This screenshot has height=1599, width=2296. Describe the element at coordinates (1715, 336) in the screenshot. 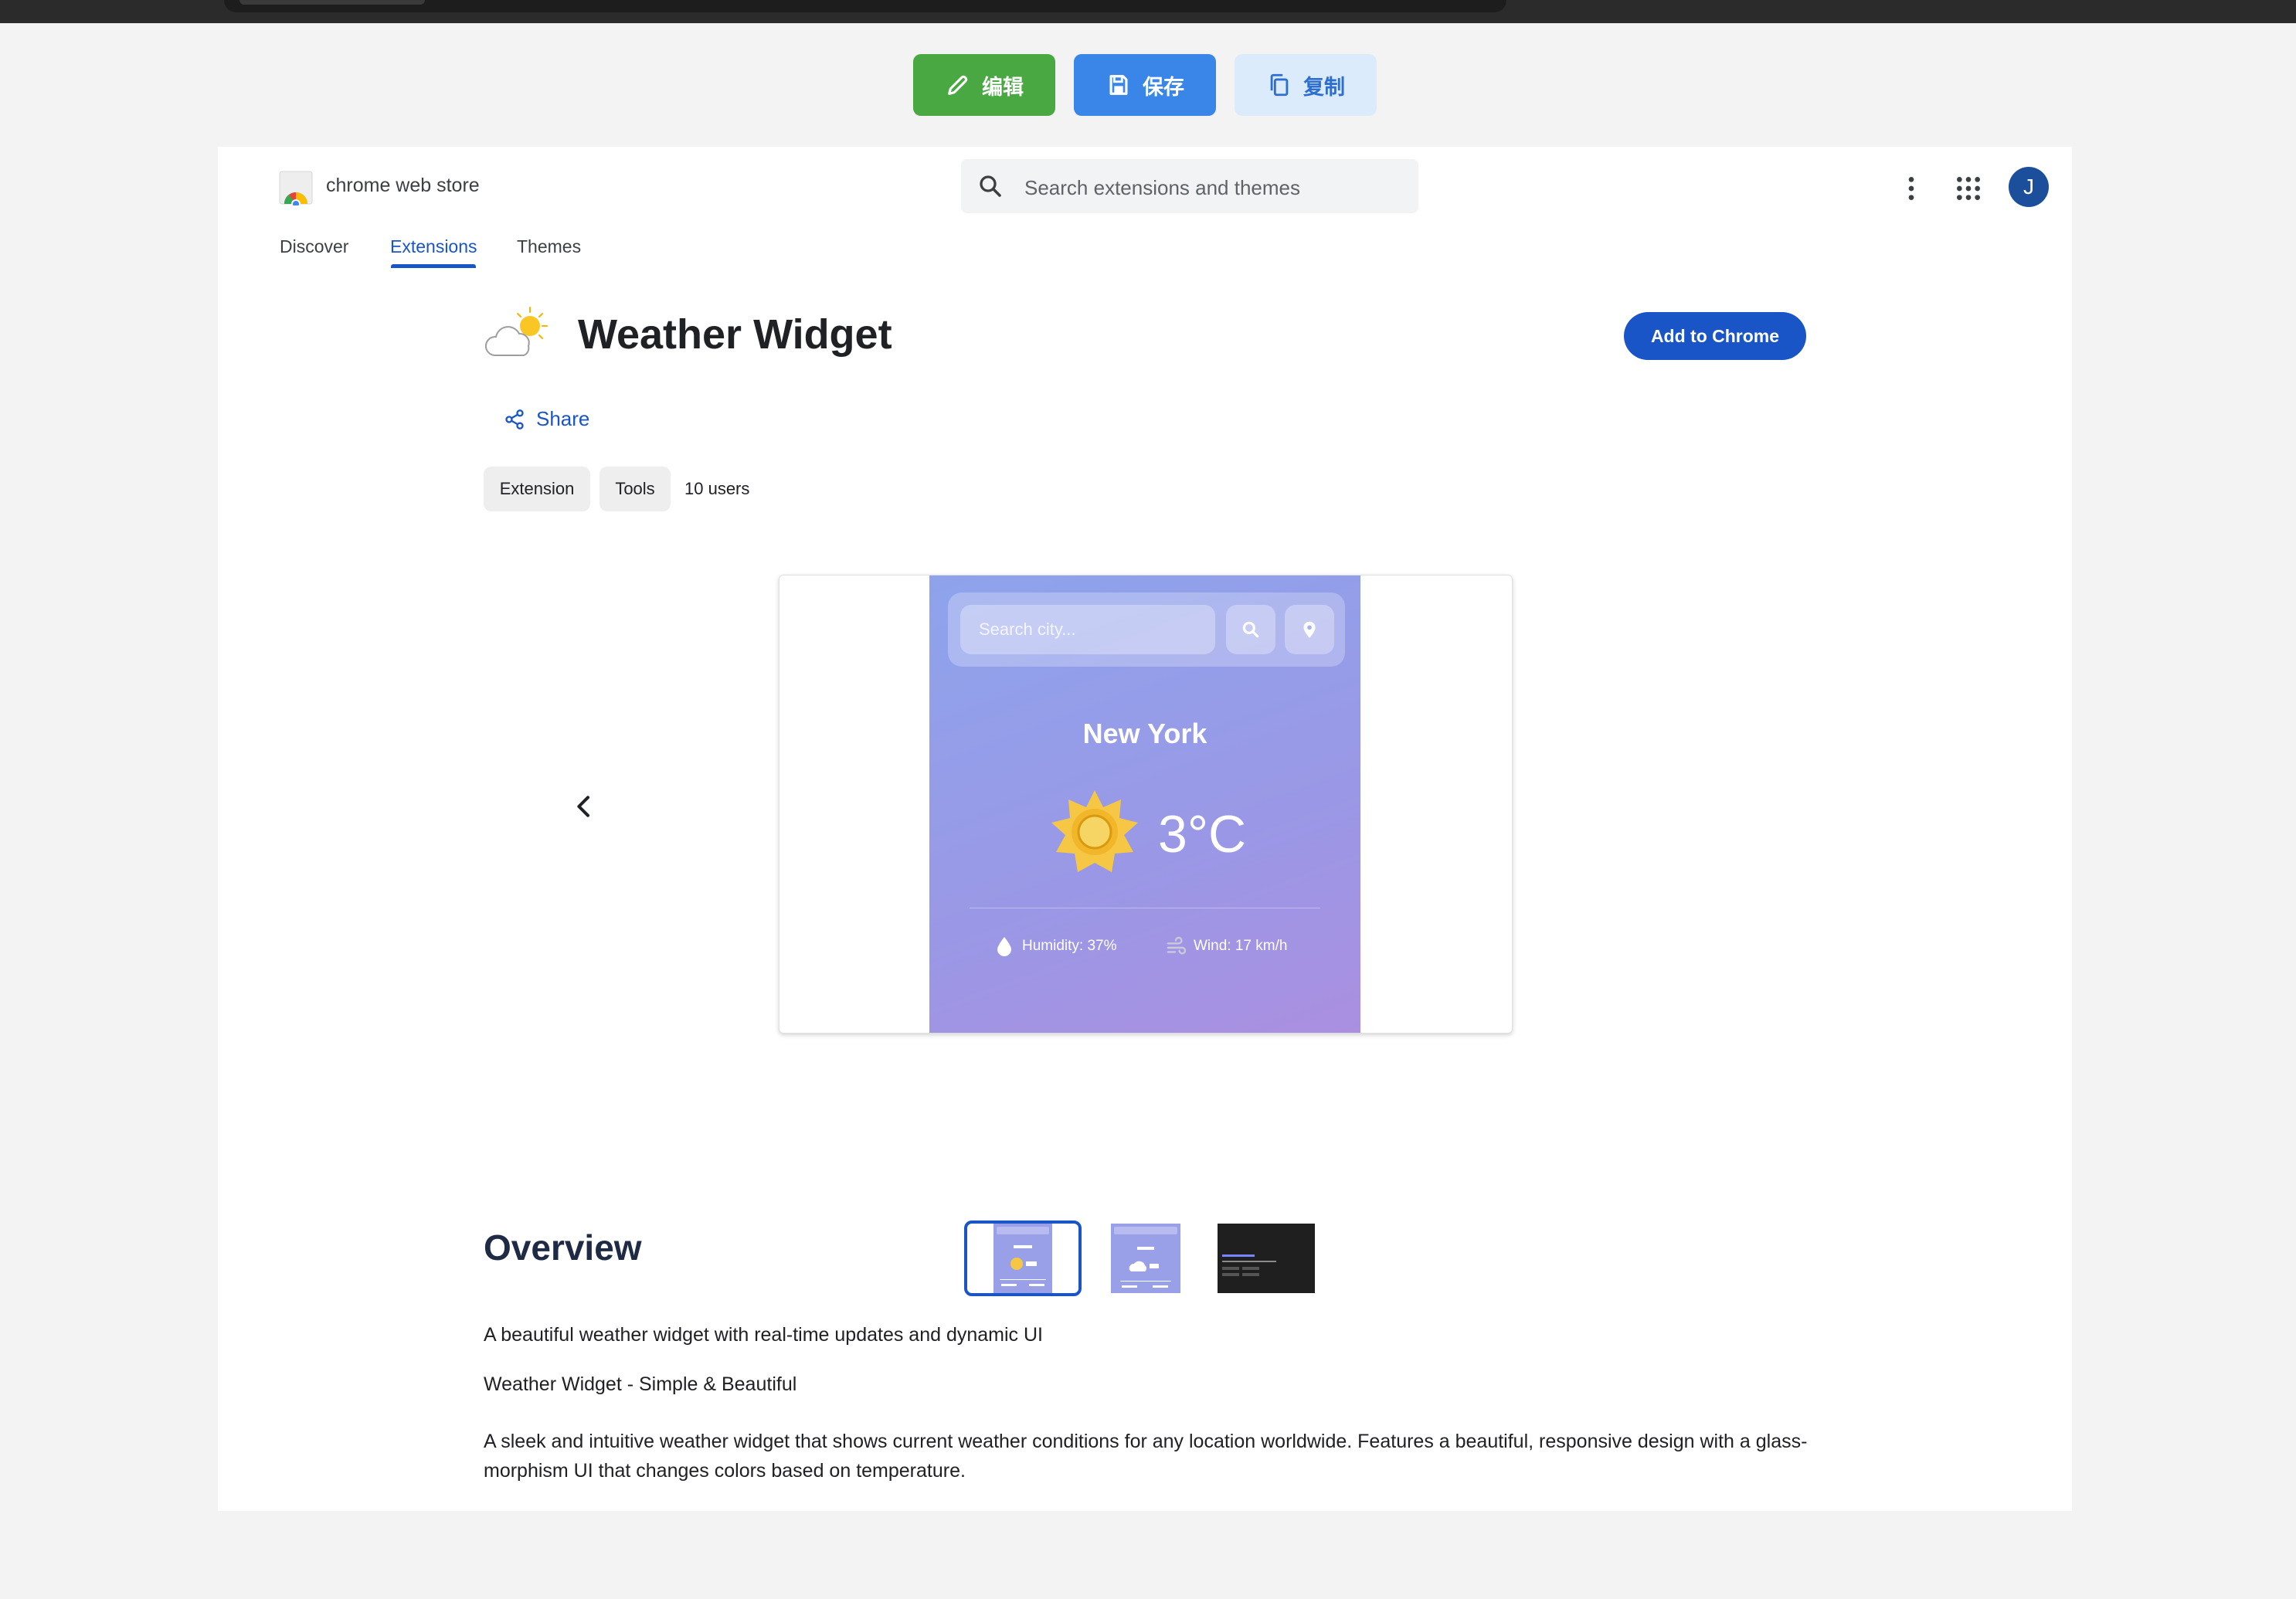

I see `add-to-chrome-button: Add to Chrome` at that location.